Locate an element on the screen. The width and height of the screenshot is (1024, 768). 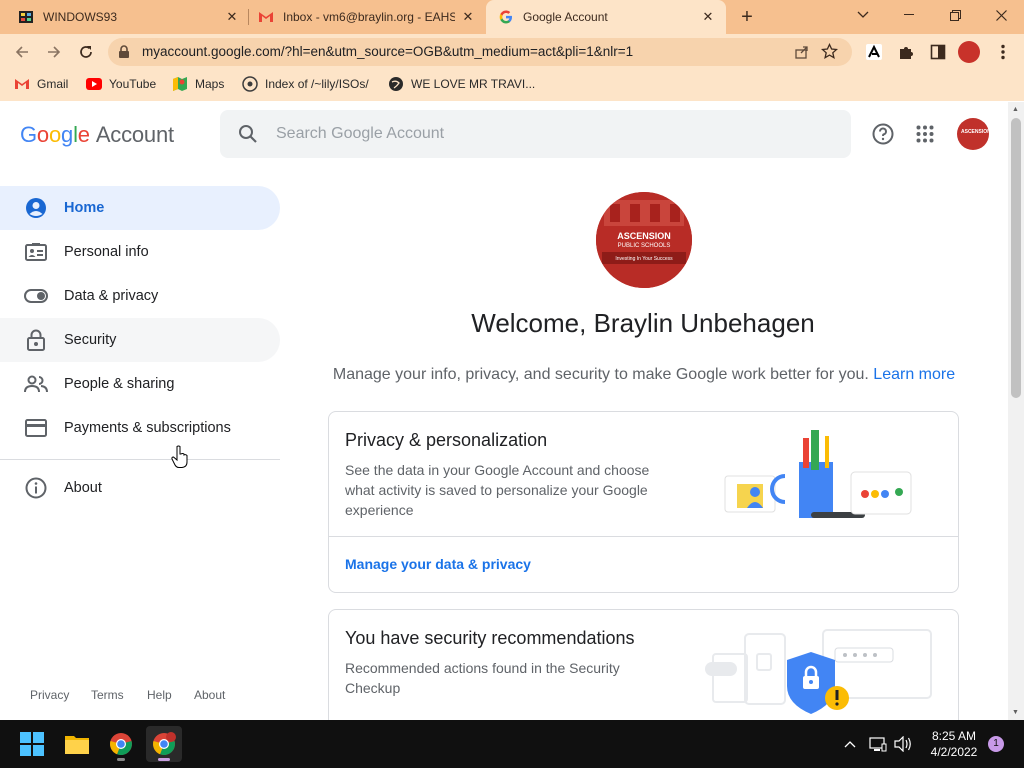
chrome-taskbar-button is located at coordinates (121, 744).